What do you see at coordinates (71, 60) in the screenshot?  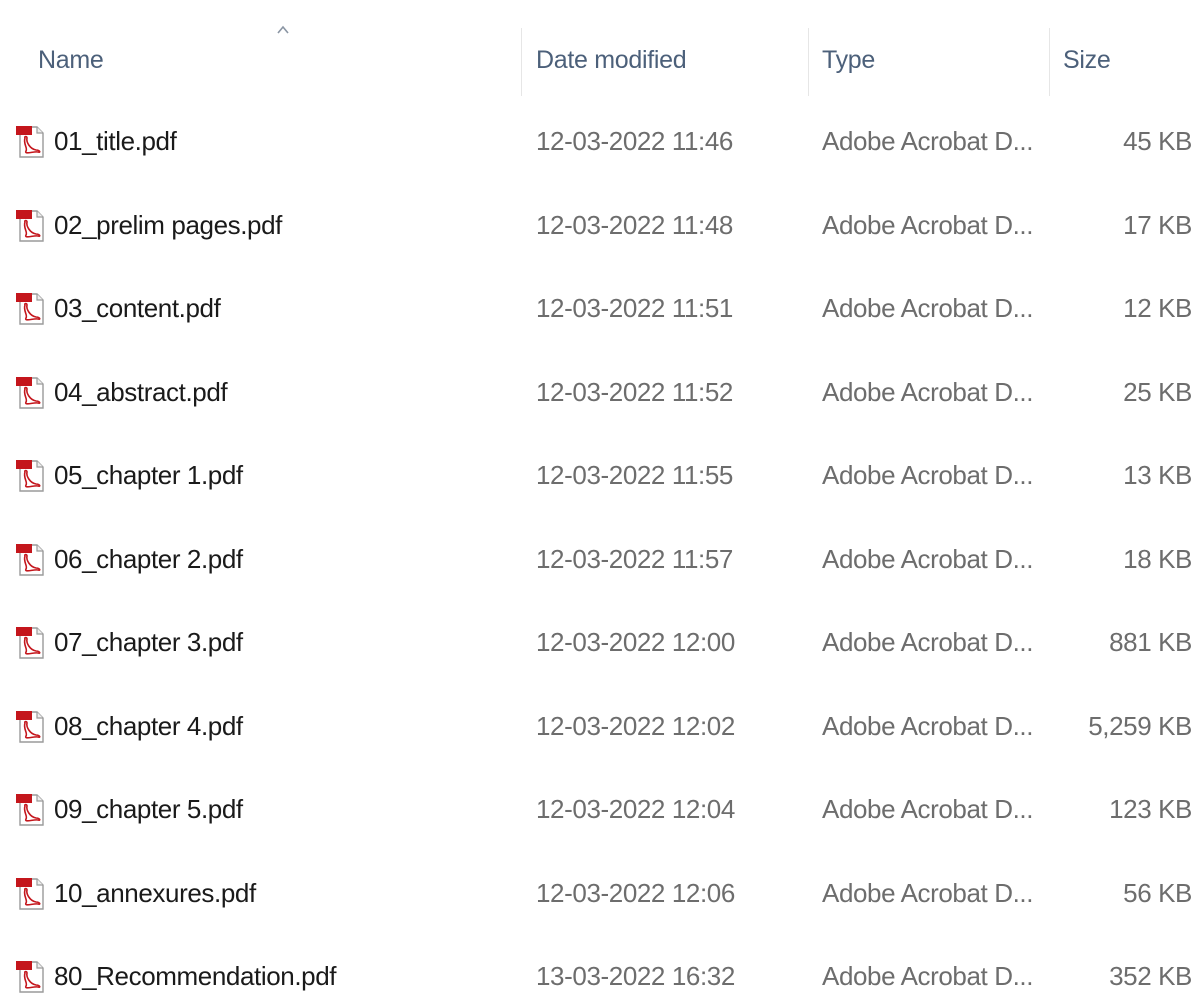 I see `column-header-name: Name` at bounding box center [71, 60].